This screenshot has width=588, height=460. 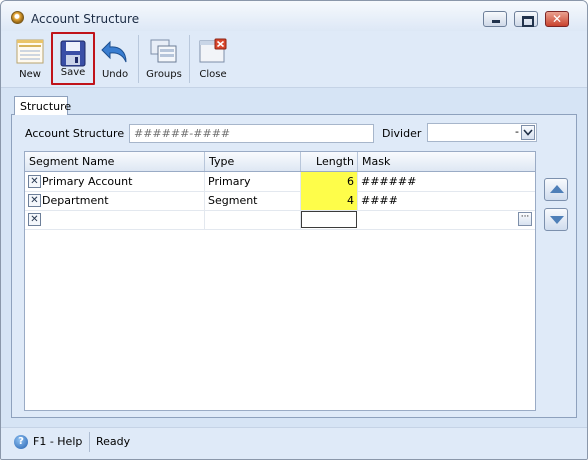 I want to click on undo-arrow-icon, so click(x=114, y=51).